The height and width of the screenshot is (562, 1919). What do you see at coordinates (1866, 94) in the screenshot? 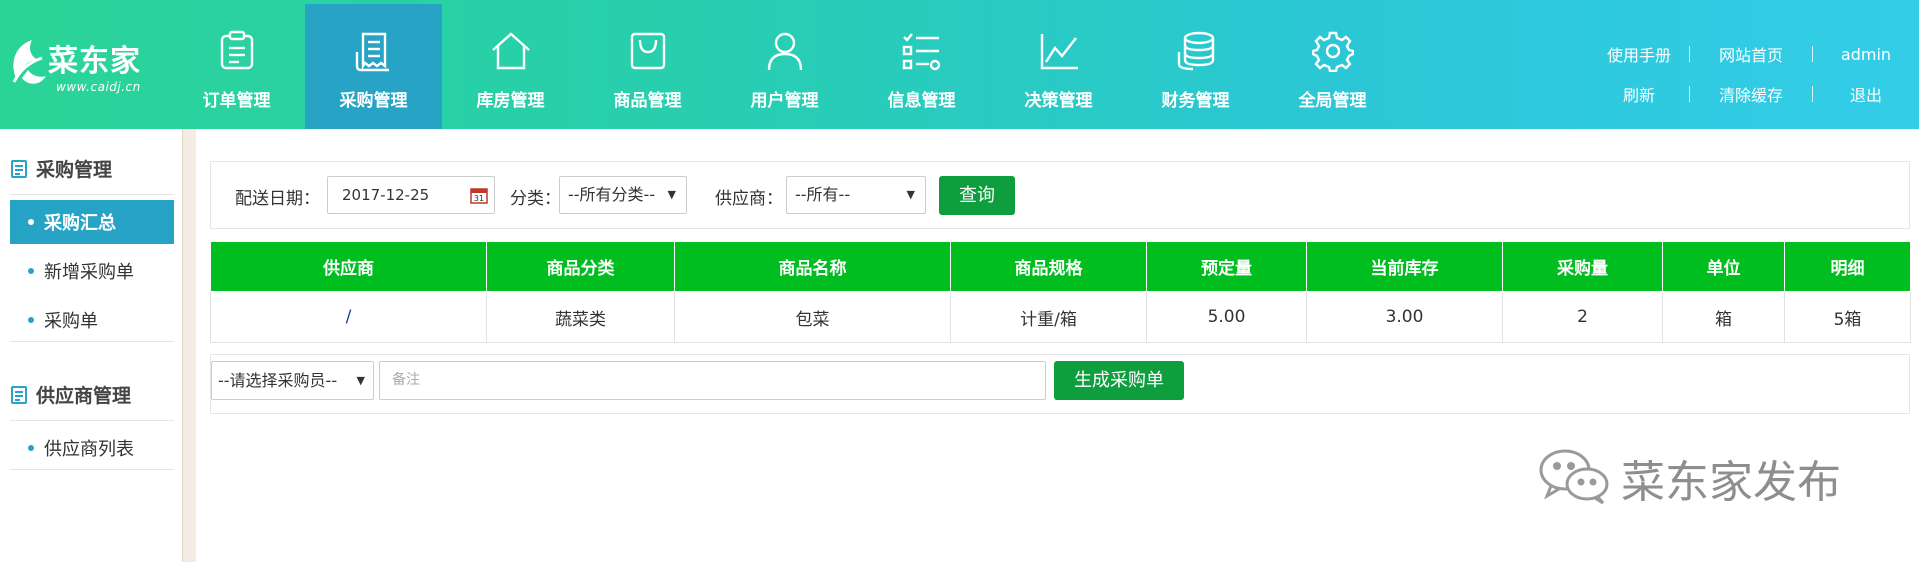
I see `logout-link: 退出` at bounding box center [1866, 94].